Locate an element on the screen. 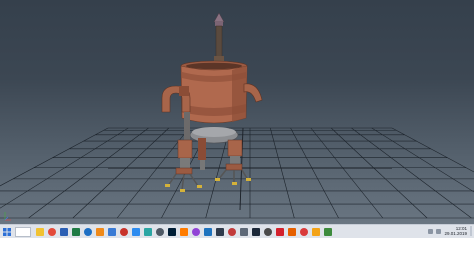  outlook-icon is located at coordinates (88, 232).